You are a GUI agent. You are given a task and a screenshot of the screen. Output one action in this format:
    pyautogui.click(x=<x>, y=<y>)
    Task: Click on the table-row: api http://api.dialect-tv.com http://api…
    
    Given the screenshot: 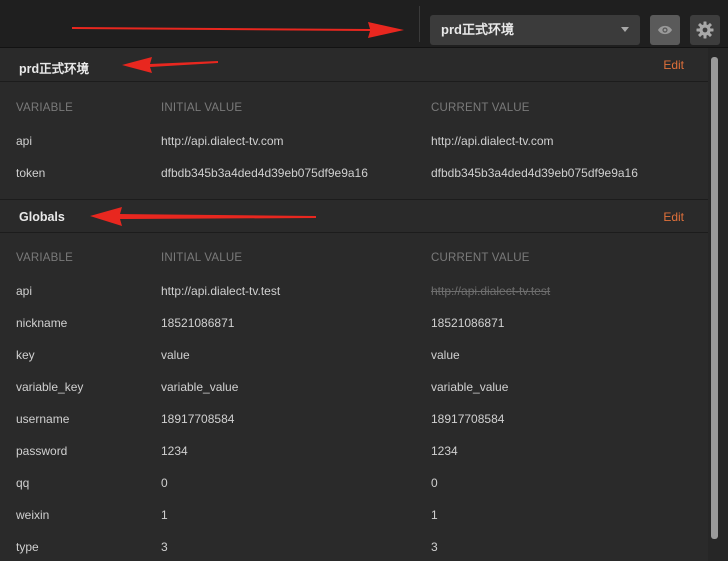 What is the action you would take?
    pyautogui.click(x=354, y=141)
    